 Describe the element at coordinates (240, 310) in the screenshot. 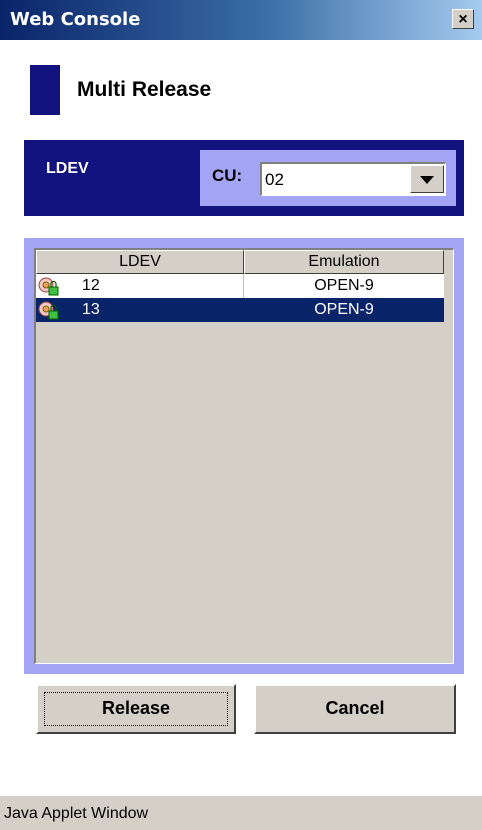

I see `table-row-selected: 13 OPEN-9` at that location.